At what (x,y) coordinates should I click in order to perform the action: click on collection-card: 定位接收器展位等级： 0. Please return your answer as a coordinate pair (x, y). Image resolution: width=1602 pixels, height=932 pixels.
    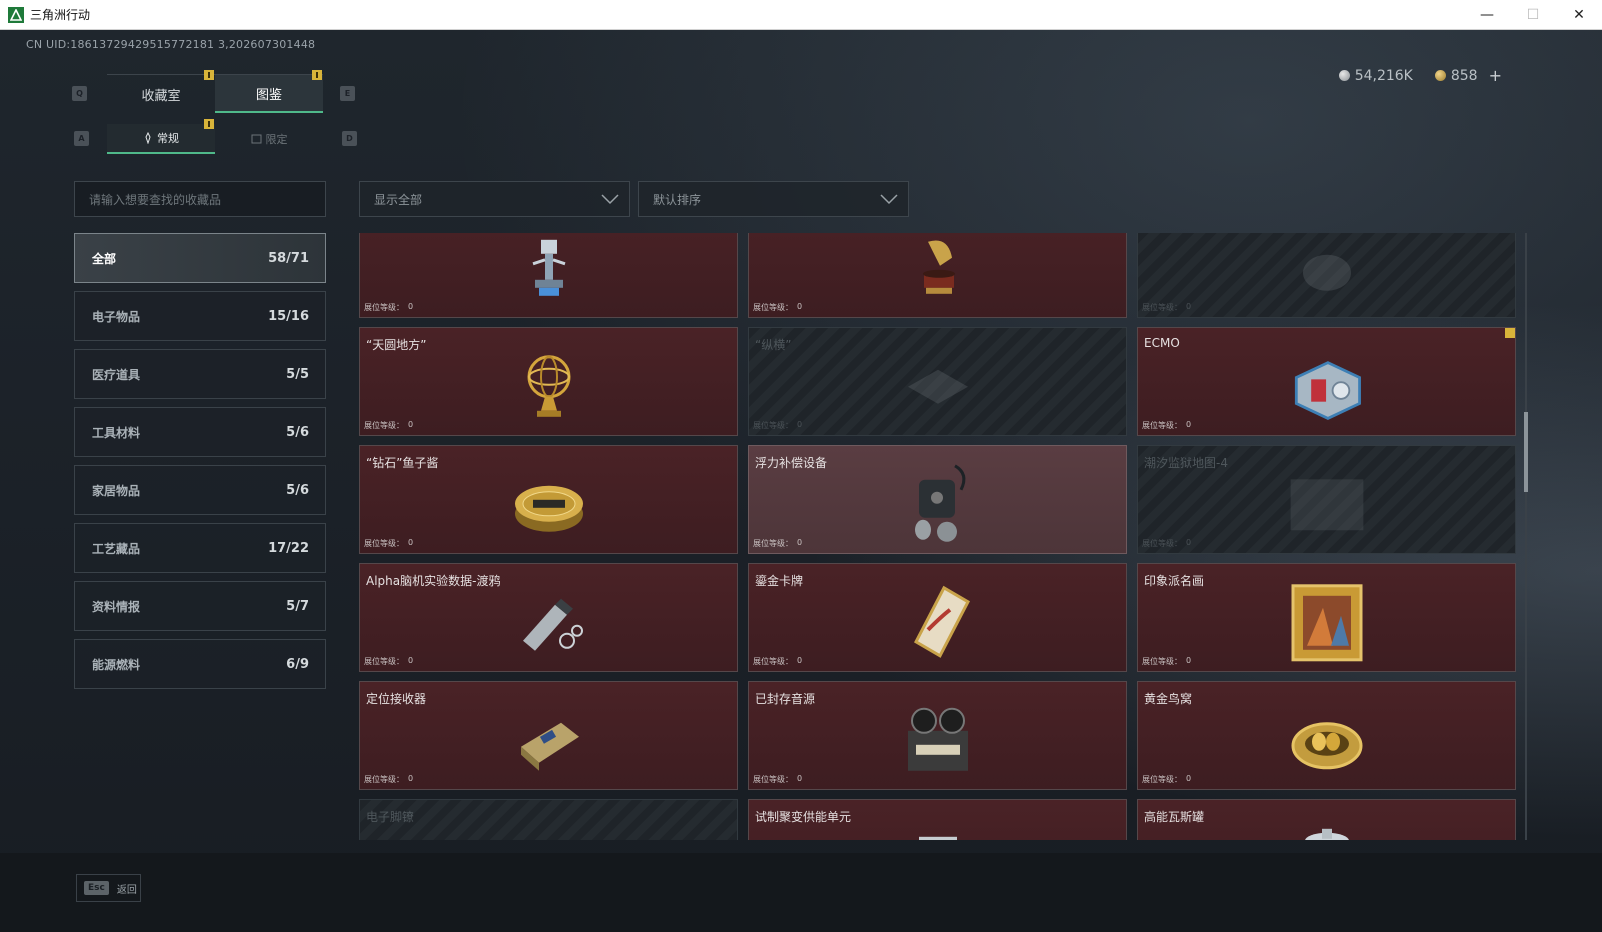
    Looking at the image, I should click on (548, 735).